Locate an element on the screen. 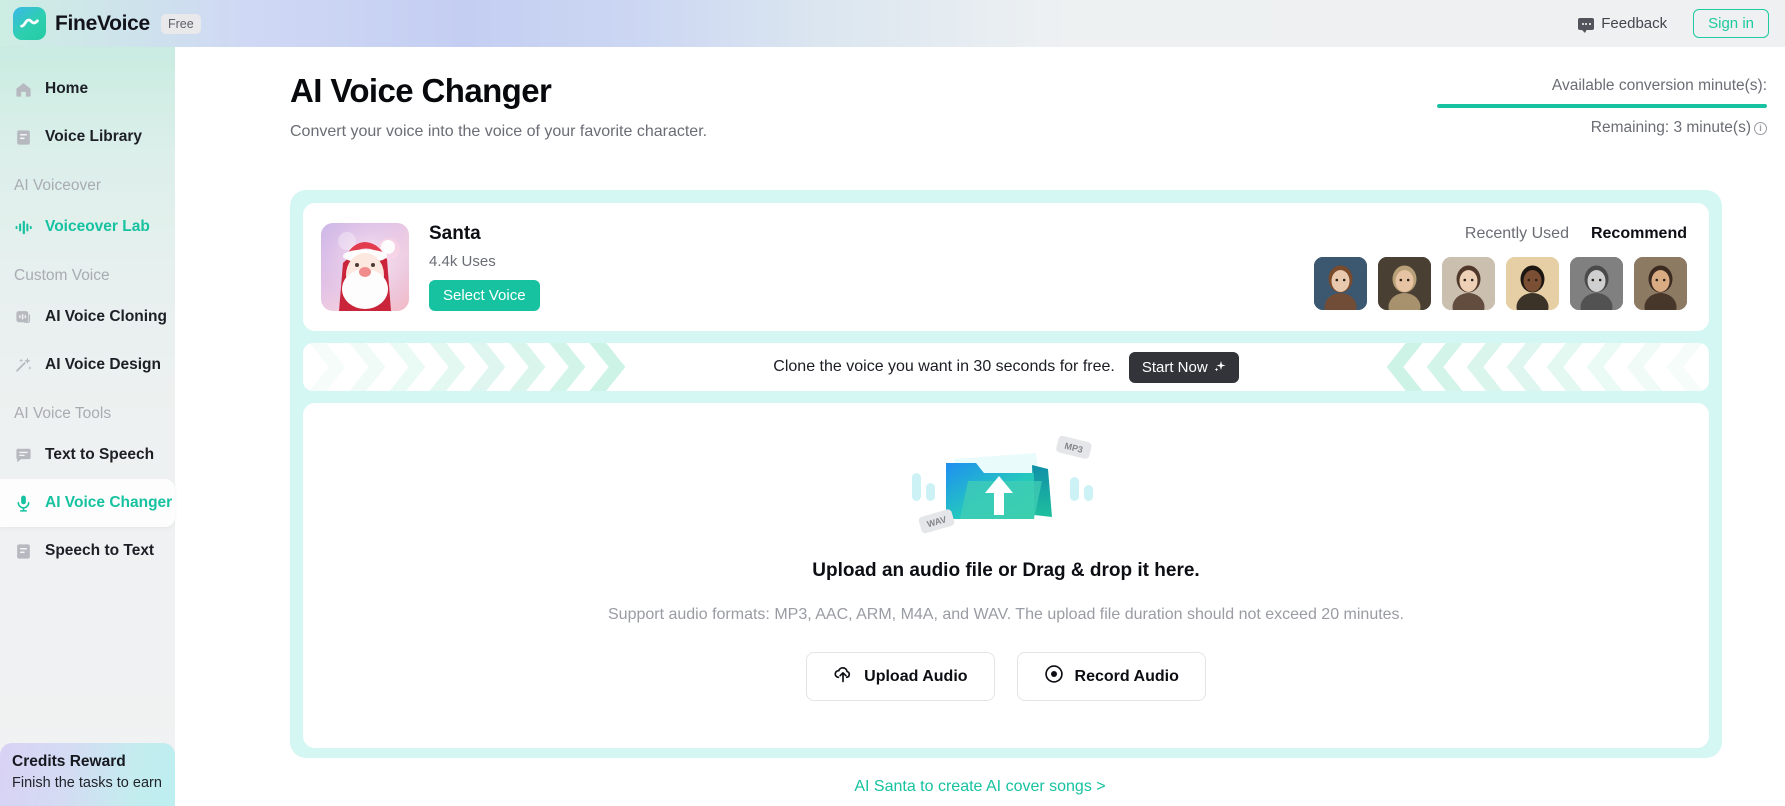 This screenshot has width=1785, height=806. chat-bubble-icon is located at coordinates (1586, 25).